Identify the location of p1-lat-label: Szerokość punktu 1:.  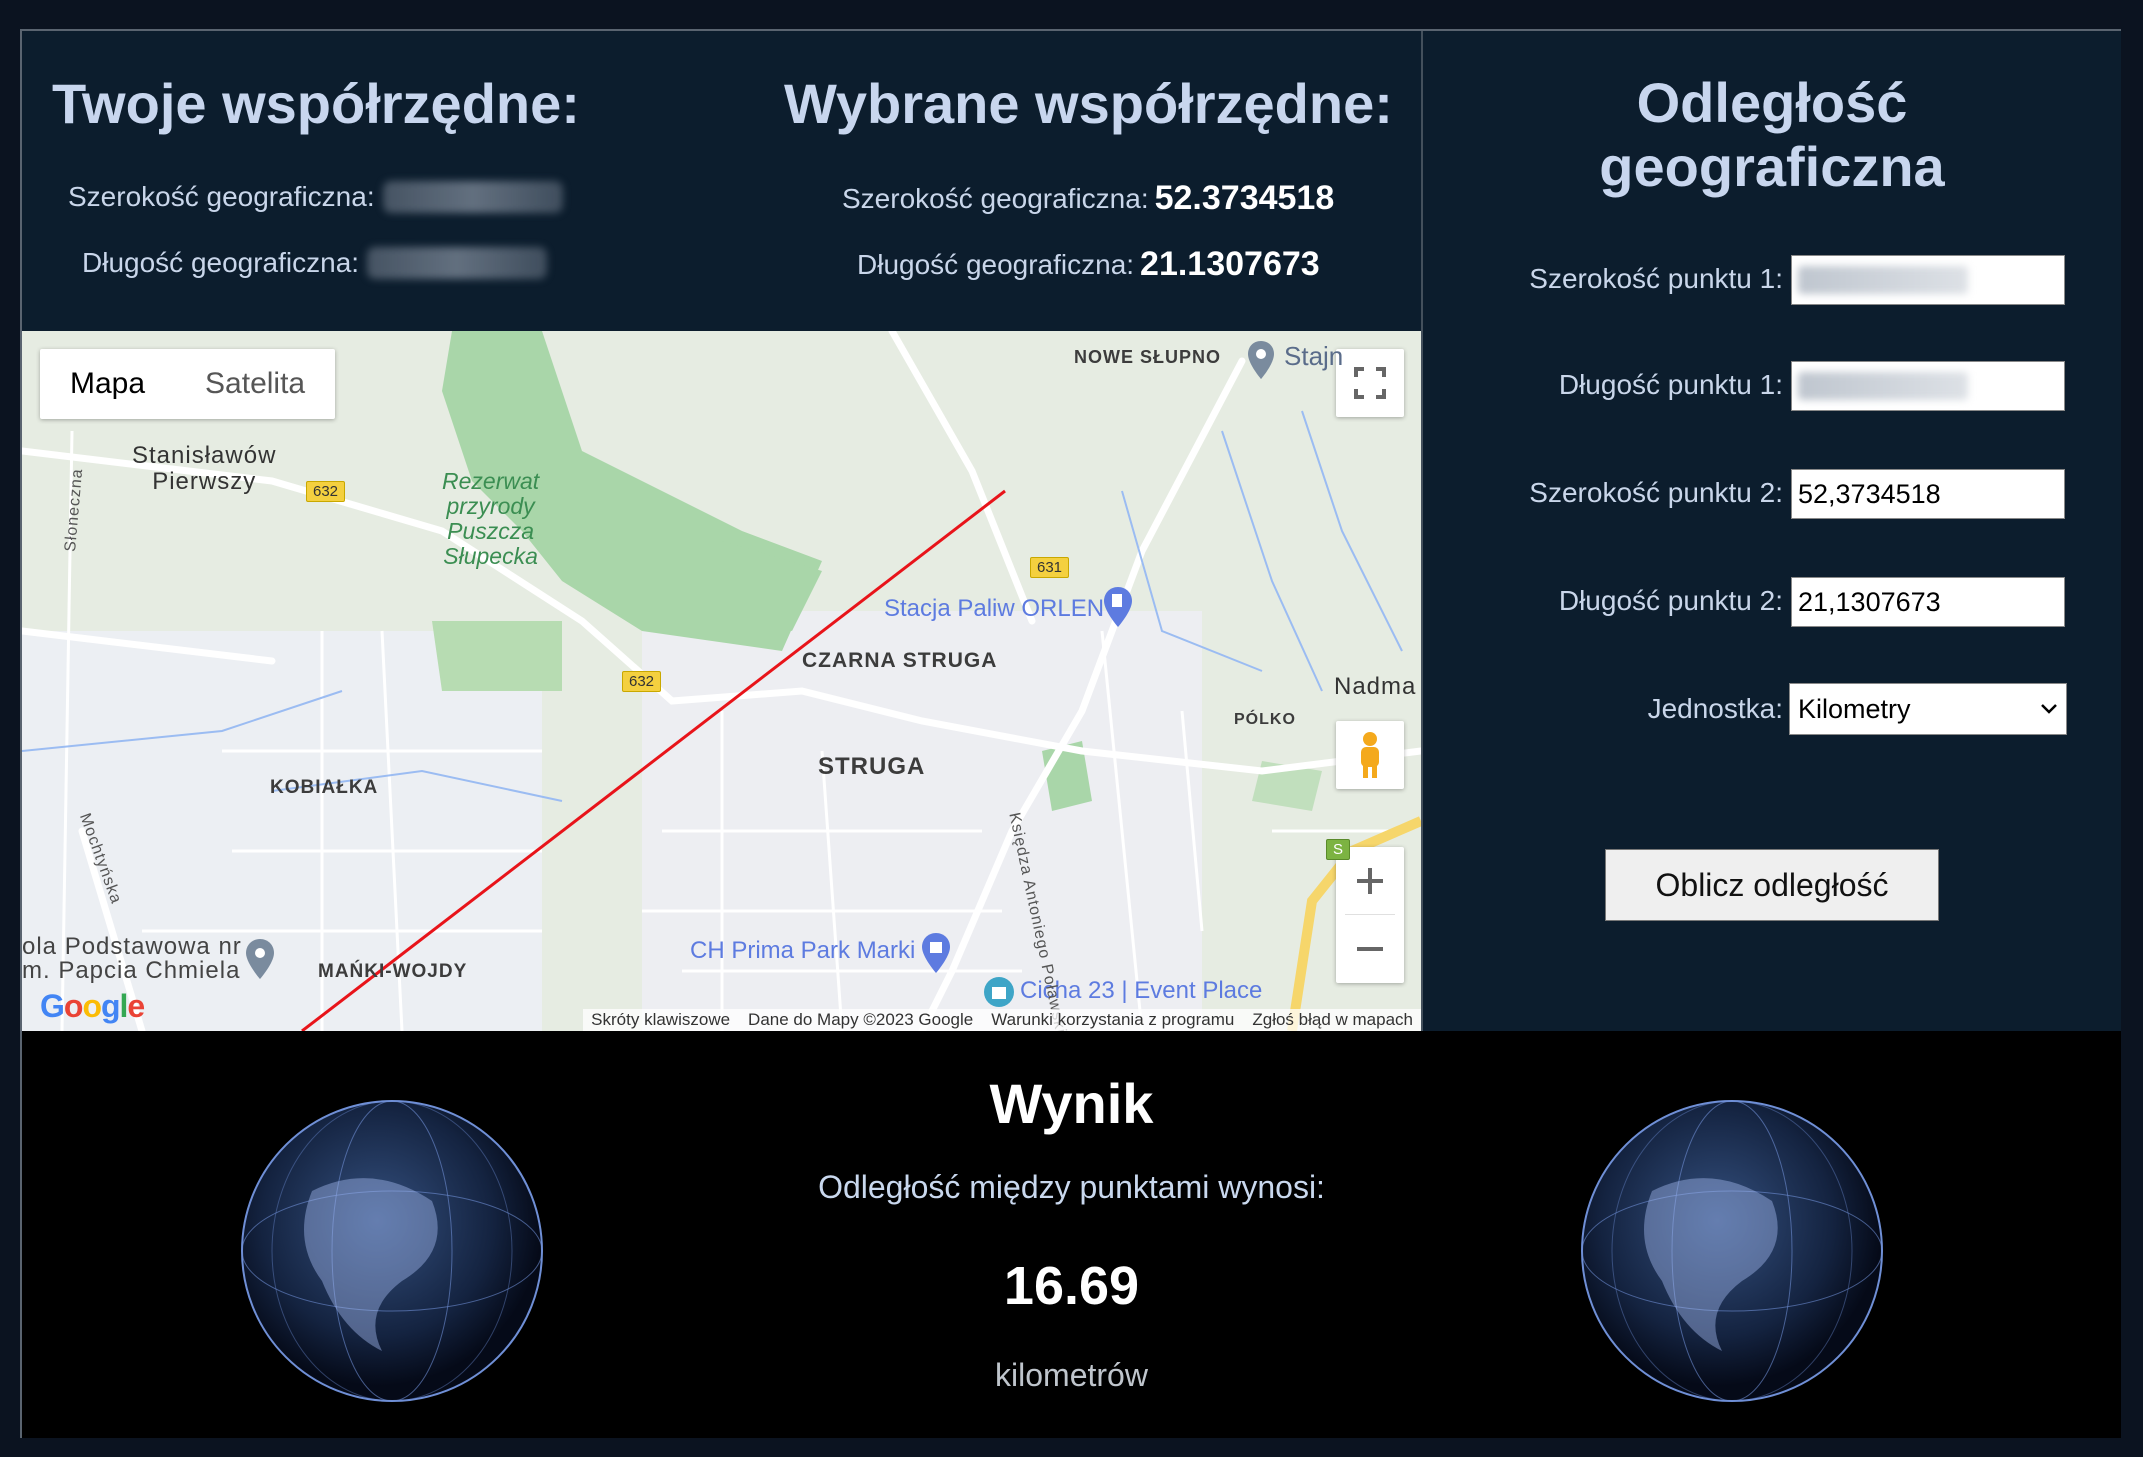
(1656, 278).